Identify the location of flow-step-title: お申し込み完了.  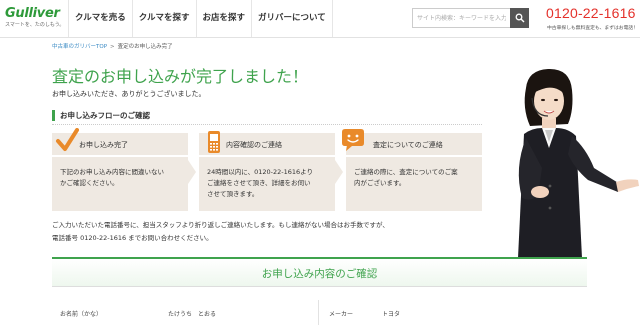
(103, 145).